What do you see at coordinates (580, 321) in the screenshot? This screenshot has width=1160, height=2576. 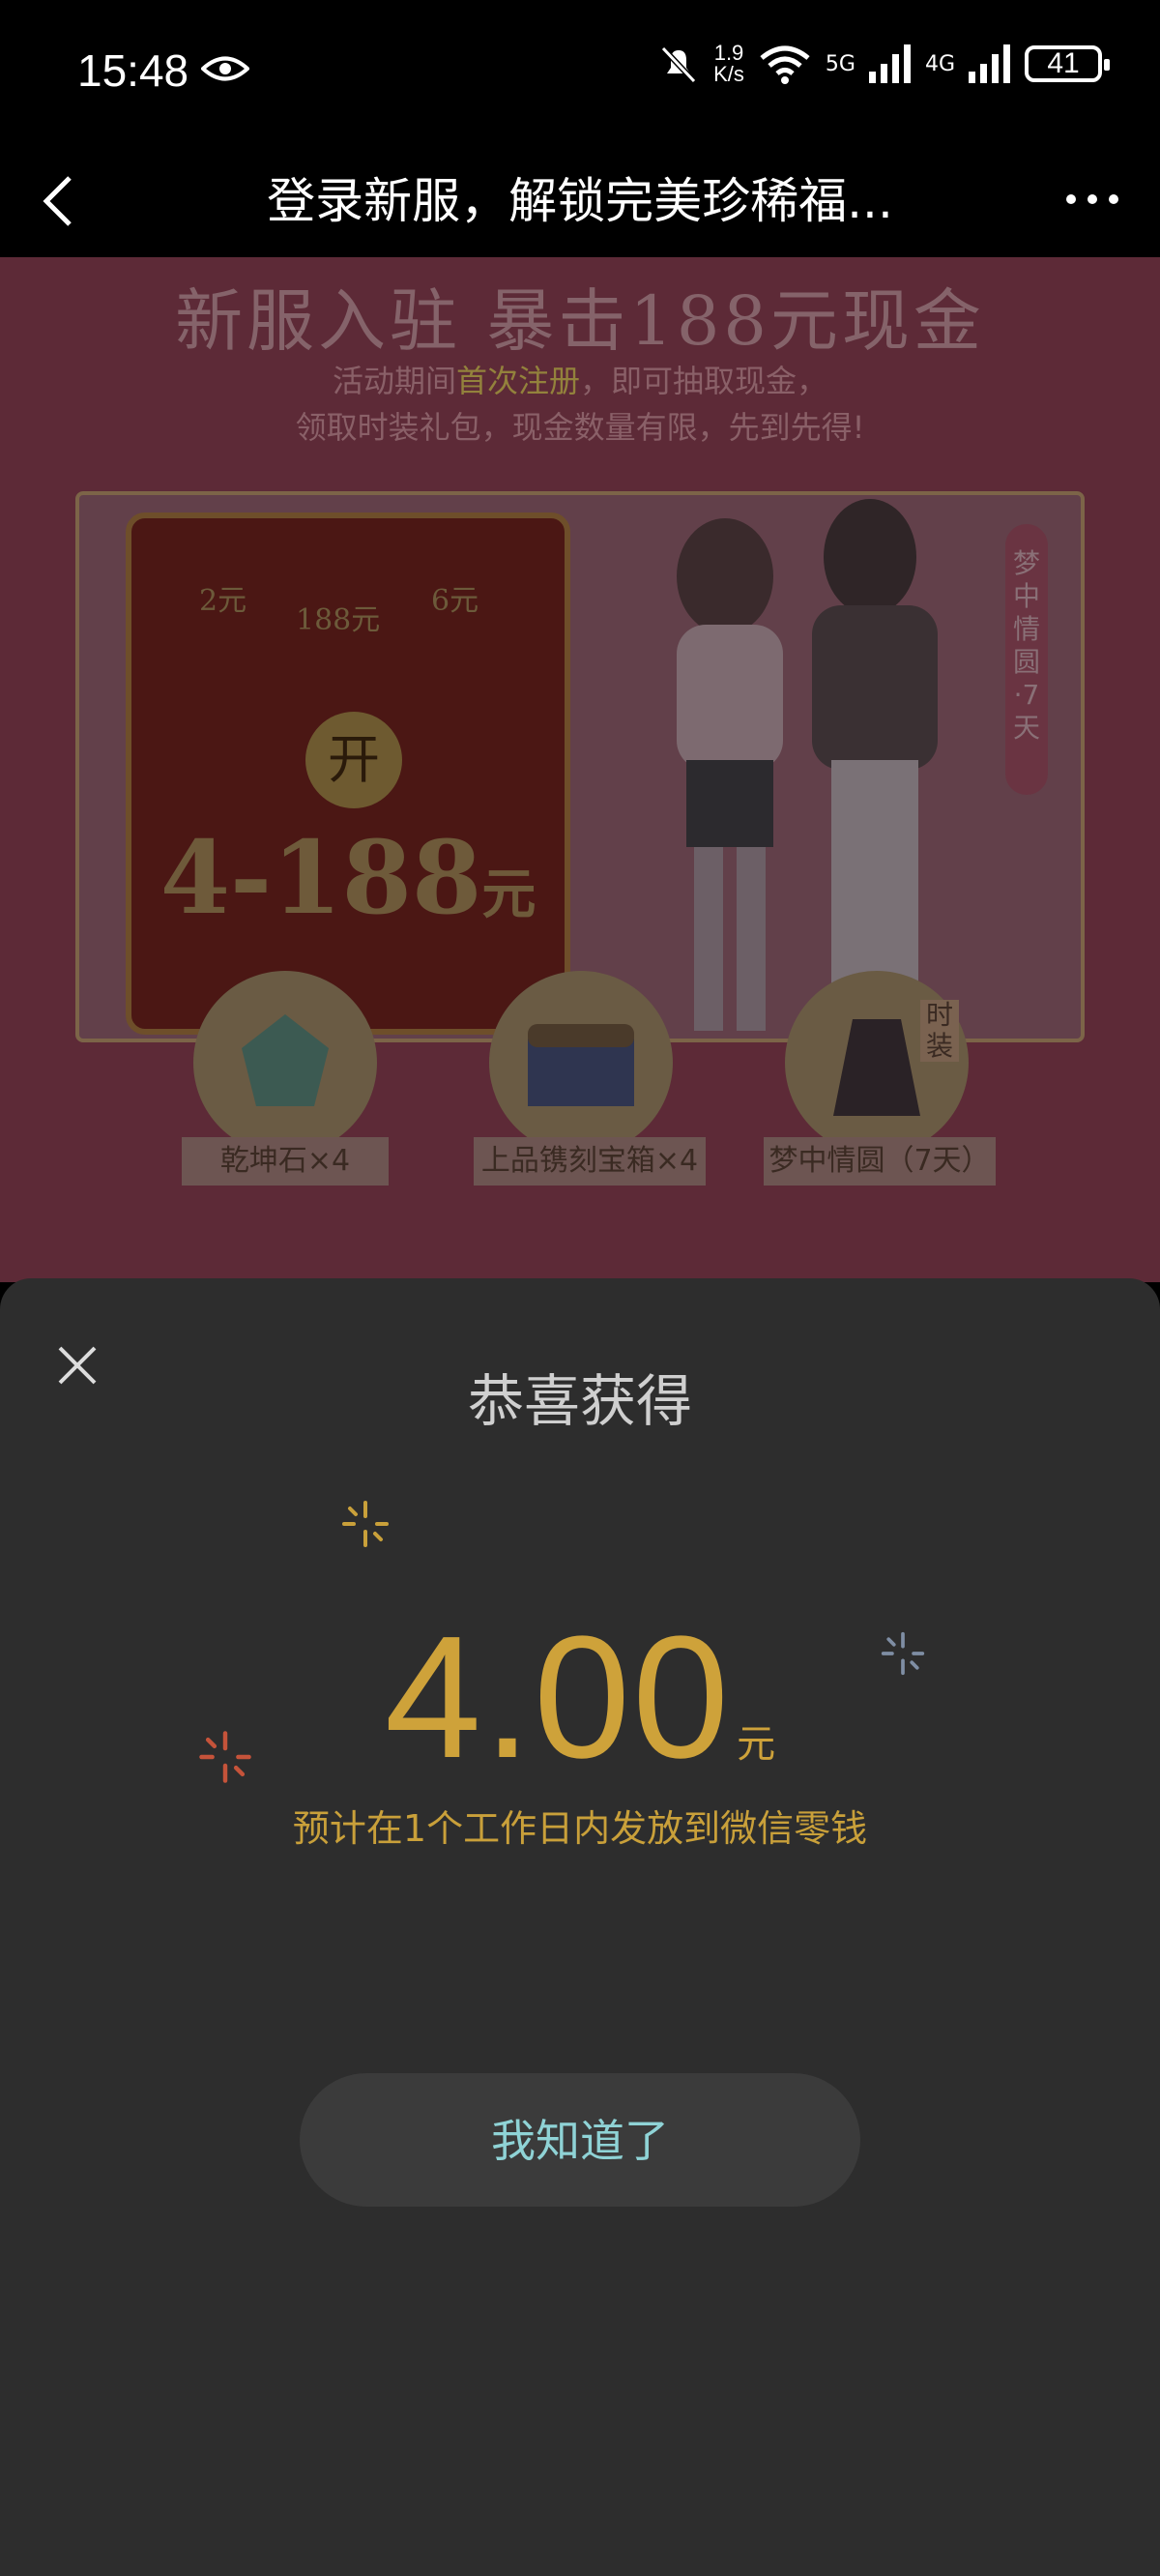 I see `promo-headline: 新服入驻 暴击188元现金` at bounding box center [580, 321].